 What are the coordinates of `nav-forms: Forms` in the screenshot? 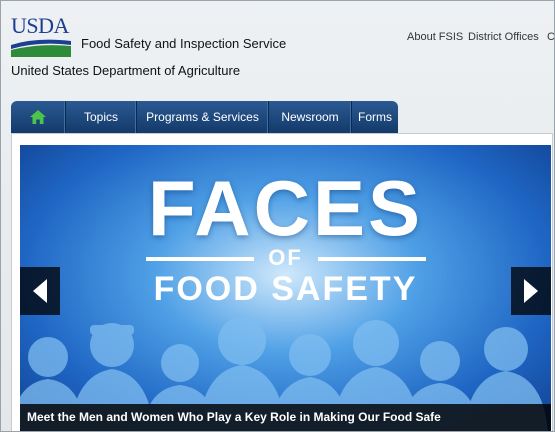 It's located at (375, 117).